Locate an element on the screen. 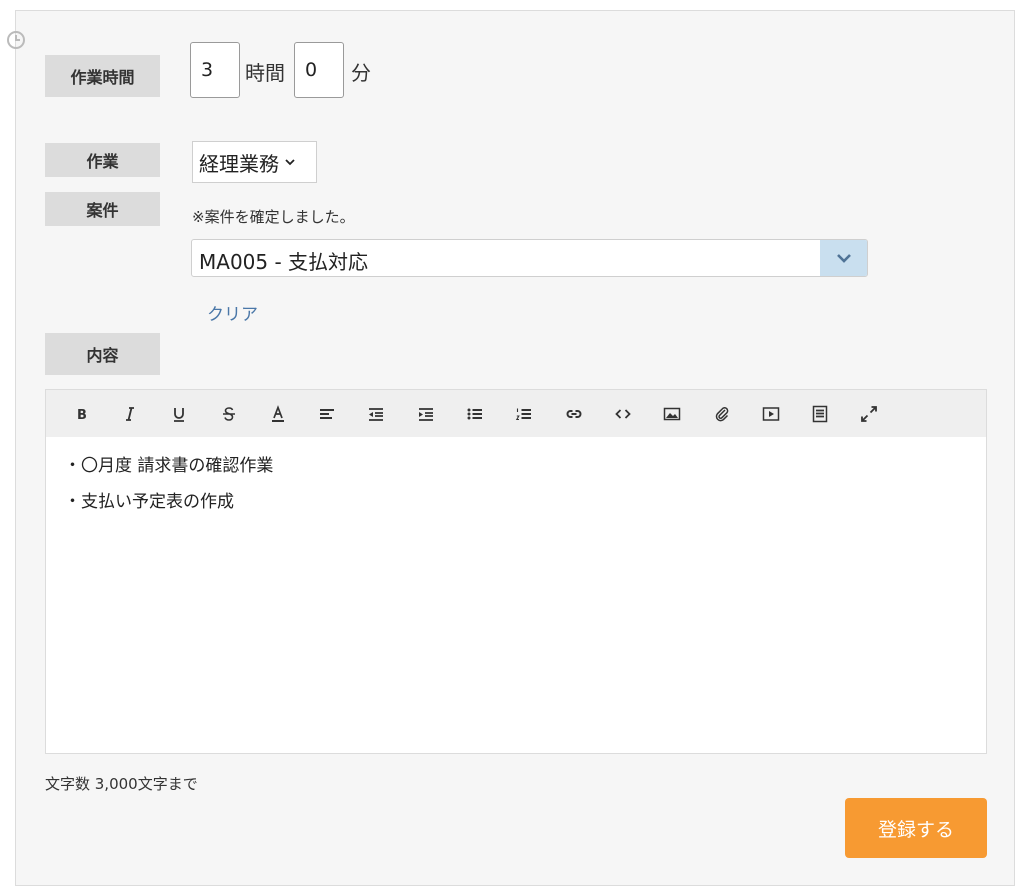  case-dropdown-button is located at coordinates (843, 258).